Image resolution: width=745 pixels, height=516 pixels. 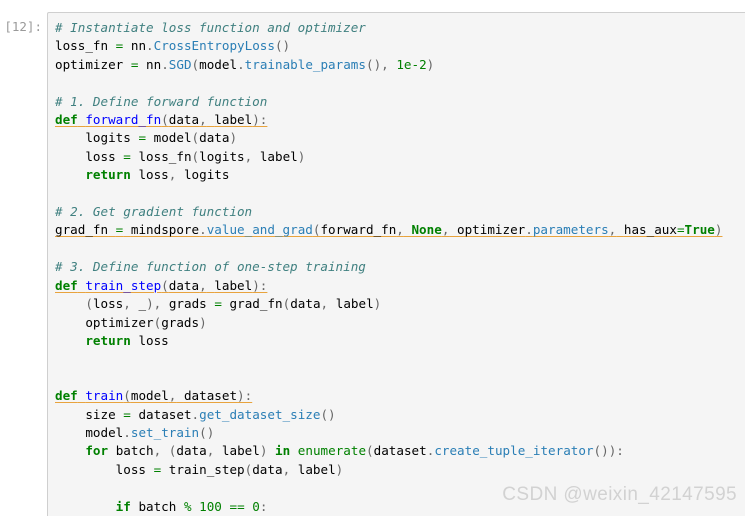 What do you see at coordinates (134, 451) in the screenshot?
I see `code-token: batch` at bounding box center [134, 451].